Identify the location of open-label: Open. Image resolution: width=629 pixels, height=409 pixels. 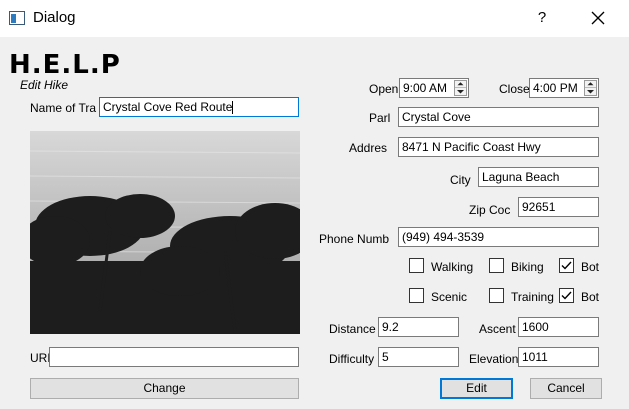
(384, 89).